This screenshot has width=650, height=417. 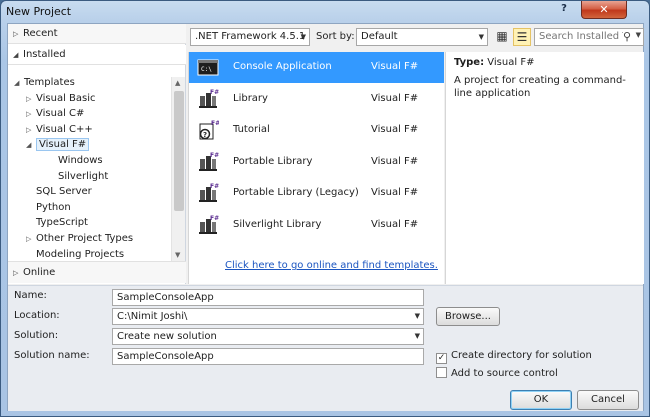 What do you see at coordinates (208, 99) in the screenshot?
I see `library-icon: F#` at bounding box center [208, 99].